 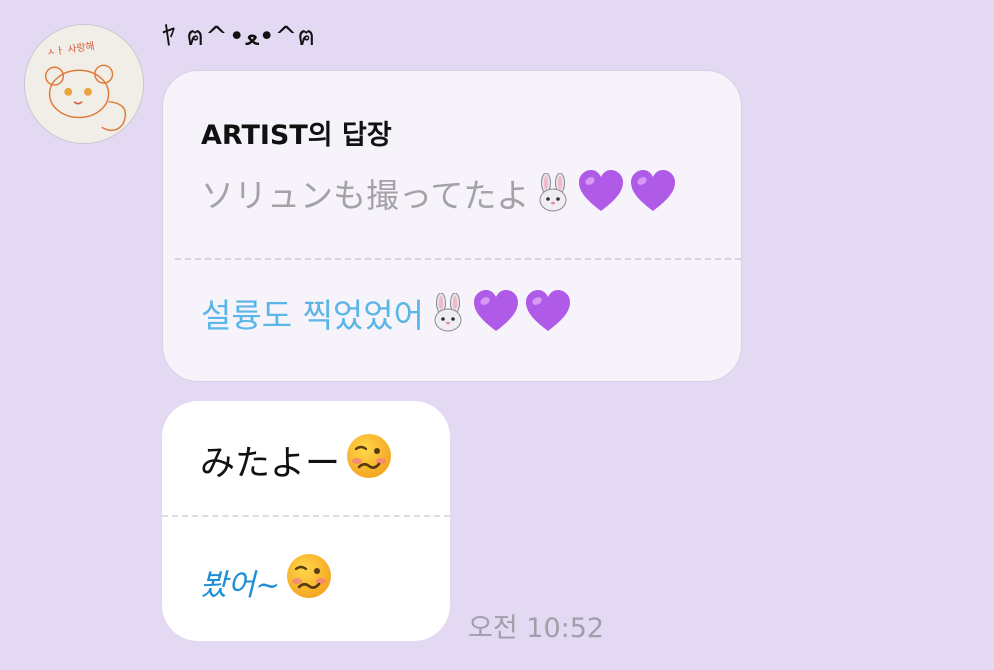 I want to click on message-text: みたよー, so click(x=270, y=464).